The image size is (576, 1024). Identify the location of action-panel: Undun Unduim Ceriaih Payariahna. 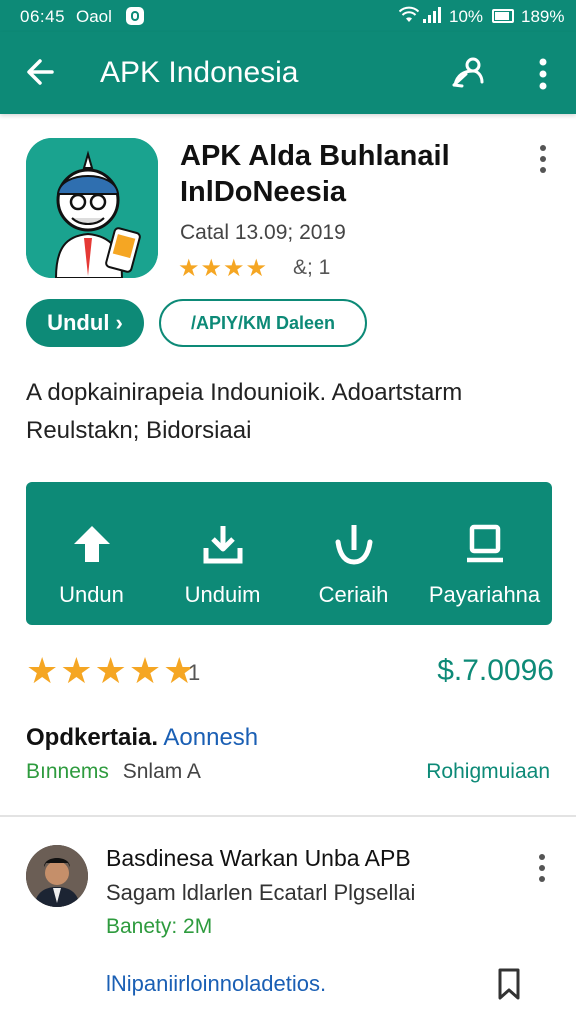
(289, 553).